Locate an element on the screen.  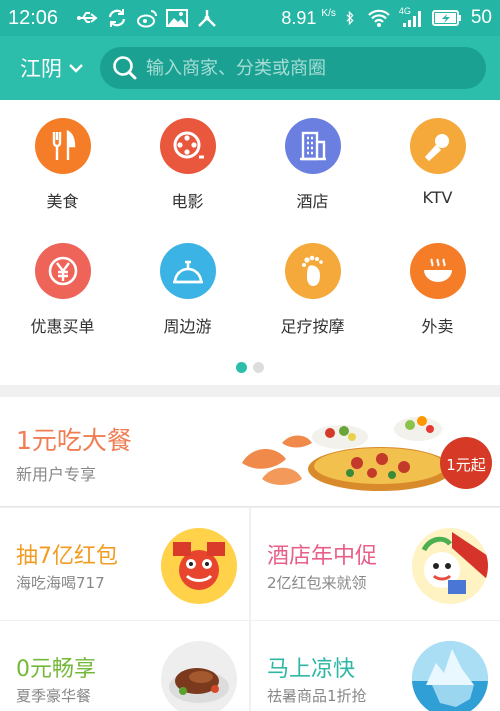
promo-subtitle: 祛暑商品1折抢 is located at coordinates (317, 696).